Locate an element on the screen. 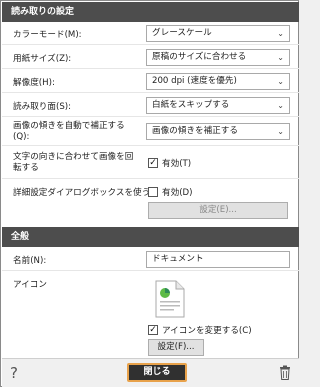 This screenshot has width=320, height=387. resolution-value: 200 dpi (速度を優先) is located at coordinates (194, 81).